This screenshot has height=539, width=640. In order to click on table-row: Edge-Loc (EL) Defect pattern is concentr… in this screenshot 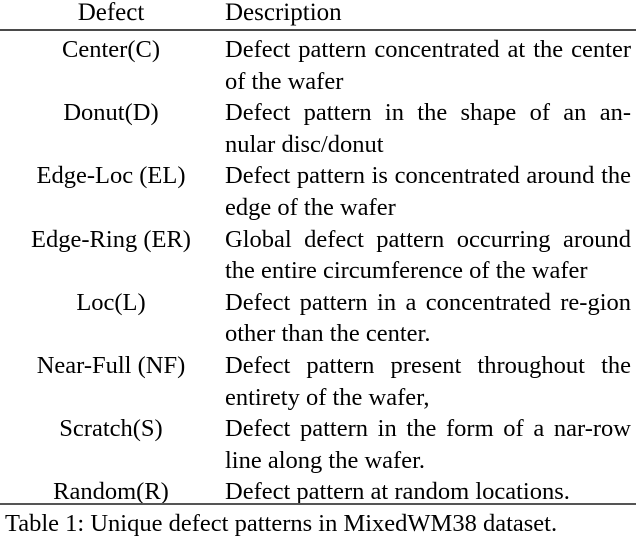, I will do `click(318, 191)`.